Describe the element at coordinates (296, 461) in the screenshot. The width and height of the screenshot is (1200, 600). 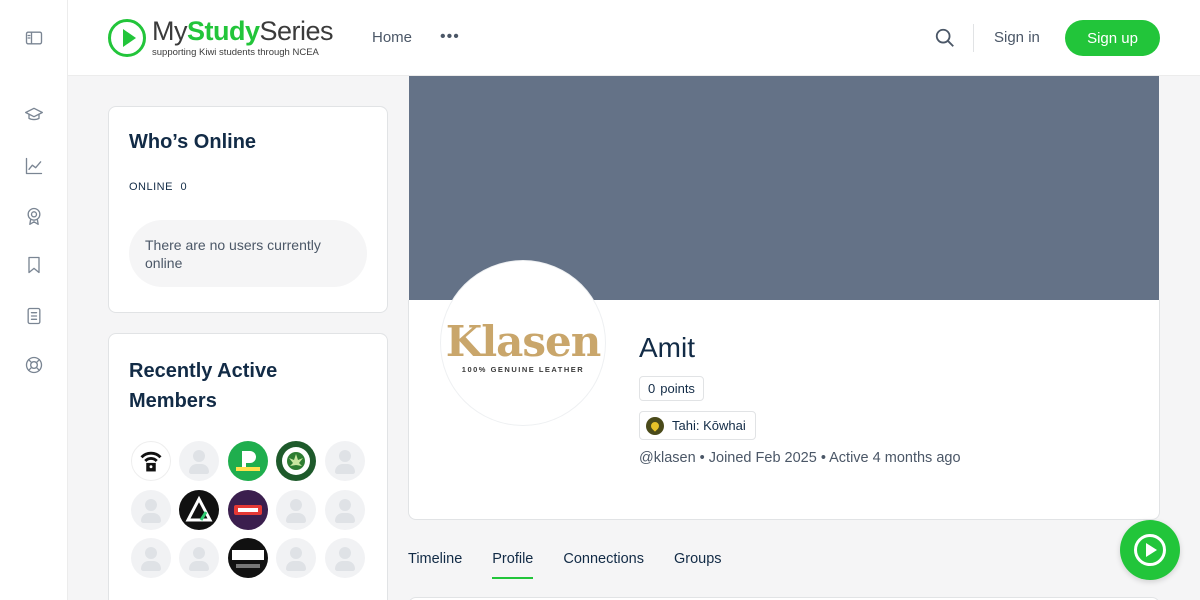
I see `member-avatar-westcoast` at that location.